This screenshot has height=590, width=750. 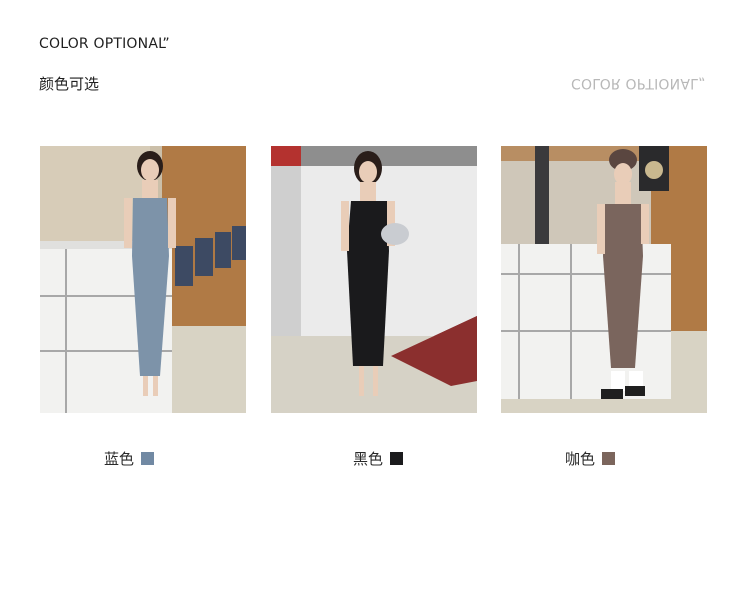 What do you see at coordinates (609, 458) in the screenshot?
I see `swatch-coffee` at bounding box center [609, 458].